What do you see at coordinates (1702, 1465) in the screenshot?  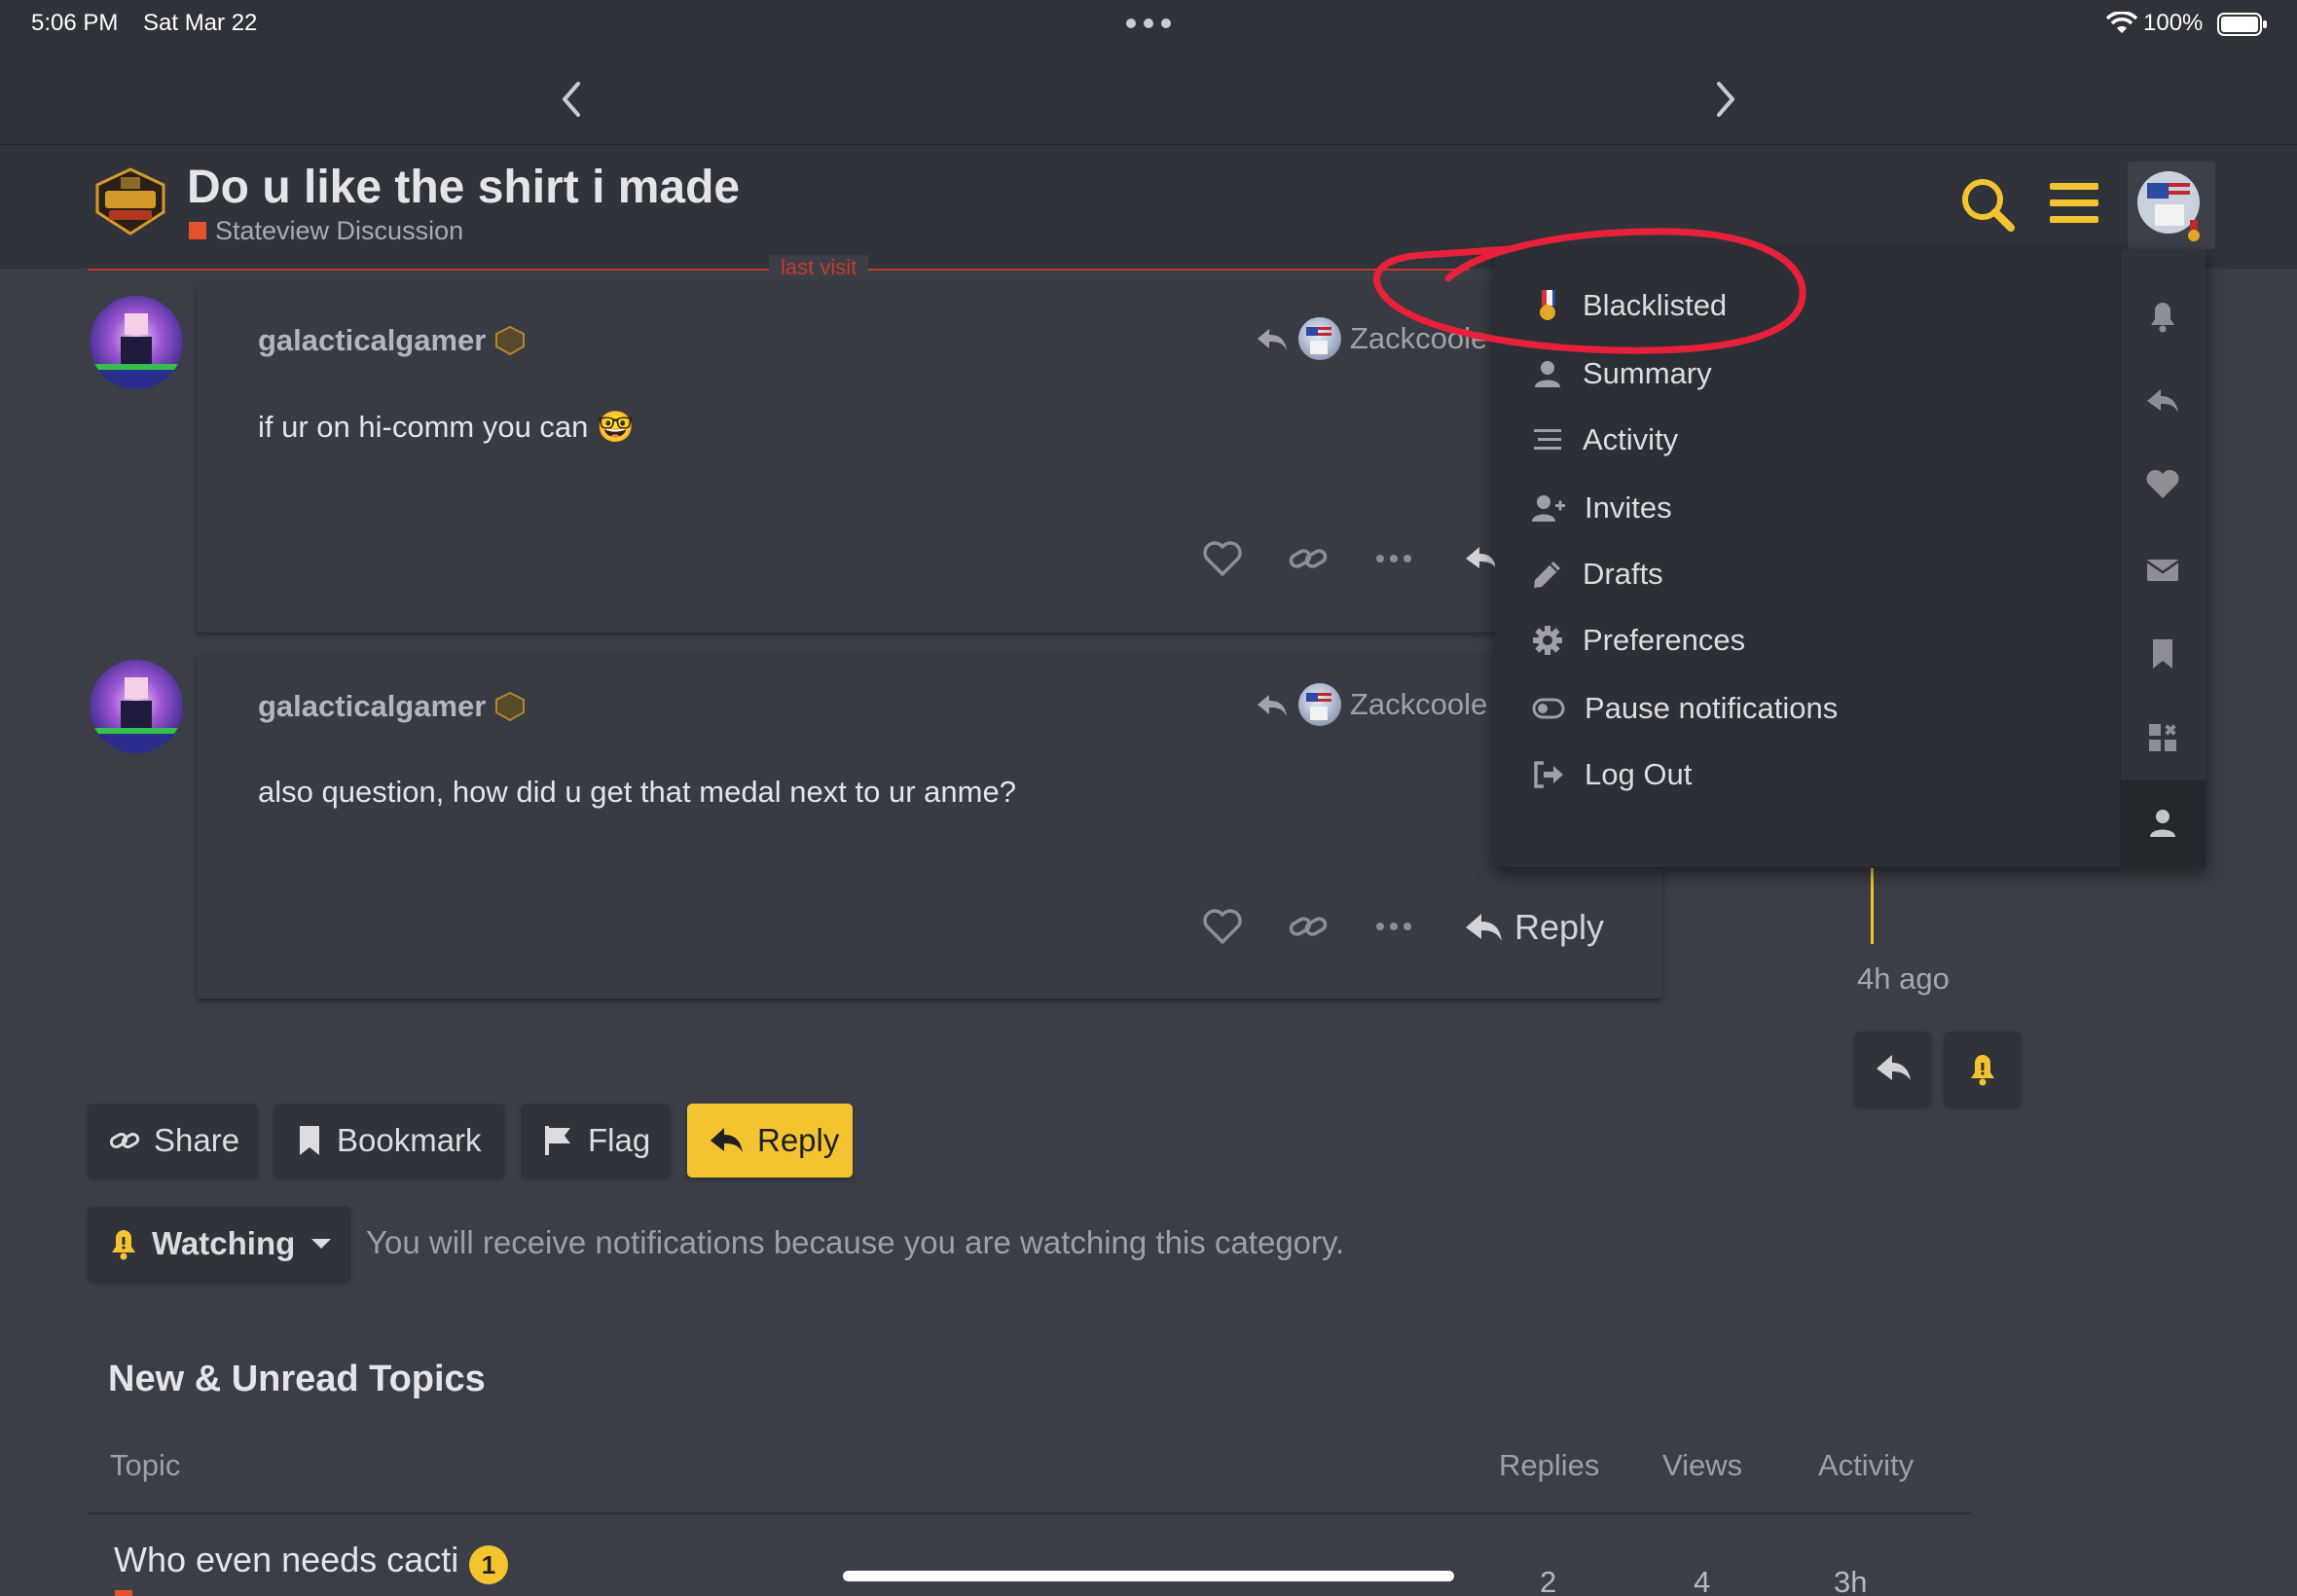 I see `column-views: Views` at bounding box center [1702, 1465].